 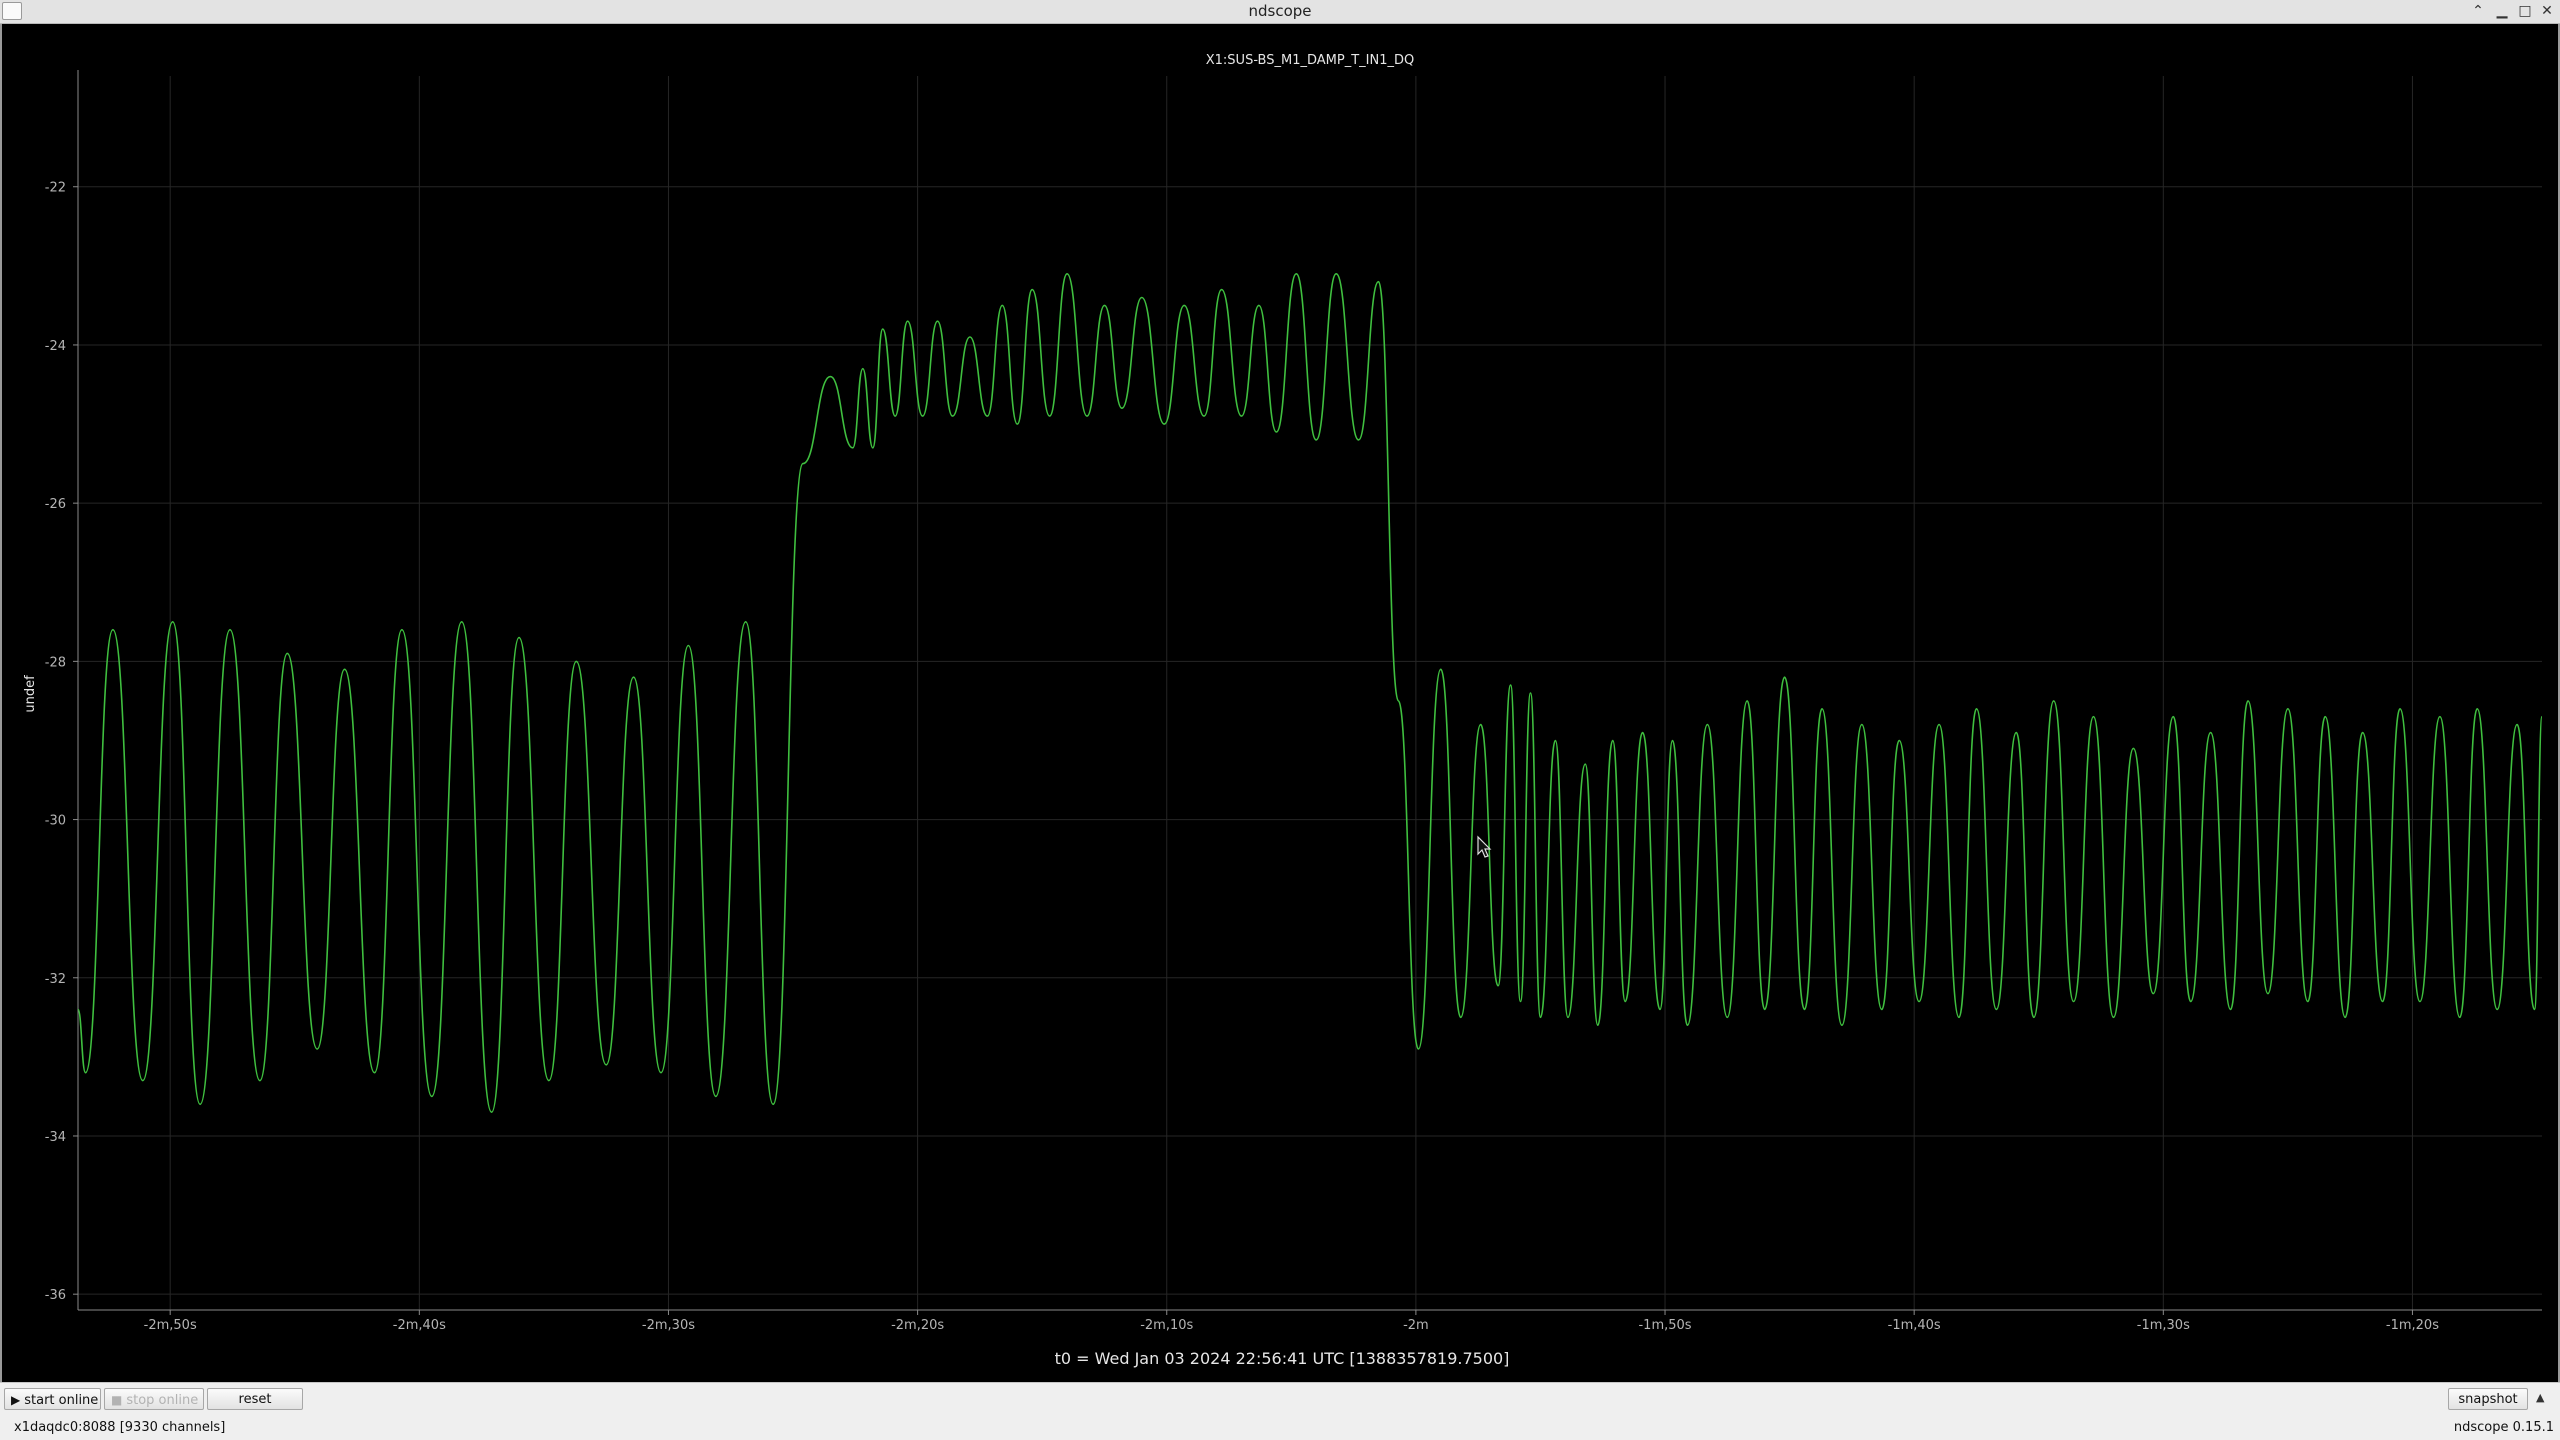 I want to click on y-tick-label: -36, so click(x=55, y=1295).